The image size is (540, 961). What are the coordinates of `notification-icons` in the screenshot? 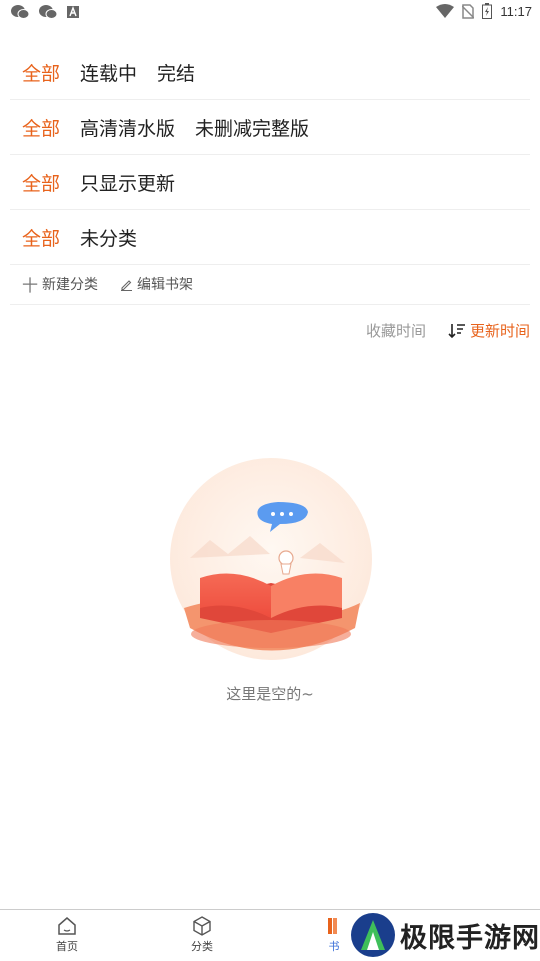 It's located at (45, 12).